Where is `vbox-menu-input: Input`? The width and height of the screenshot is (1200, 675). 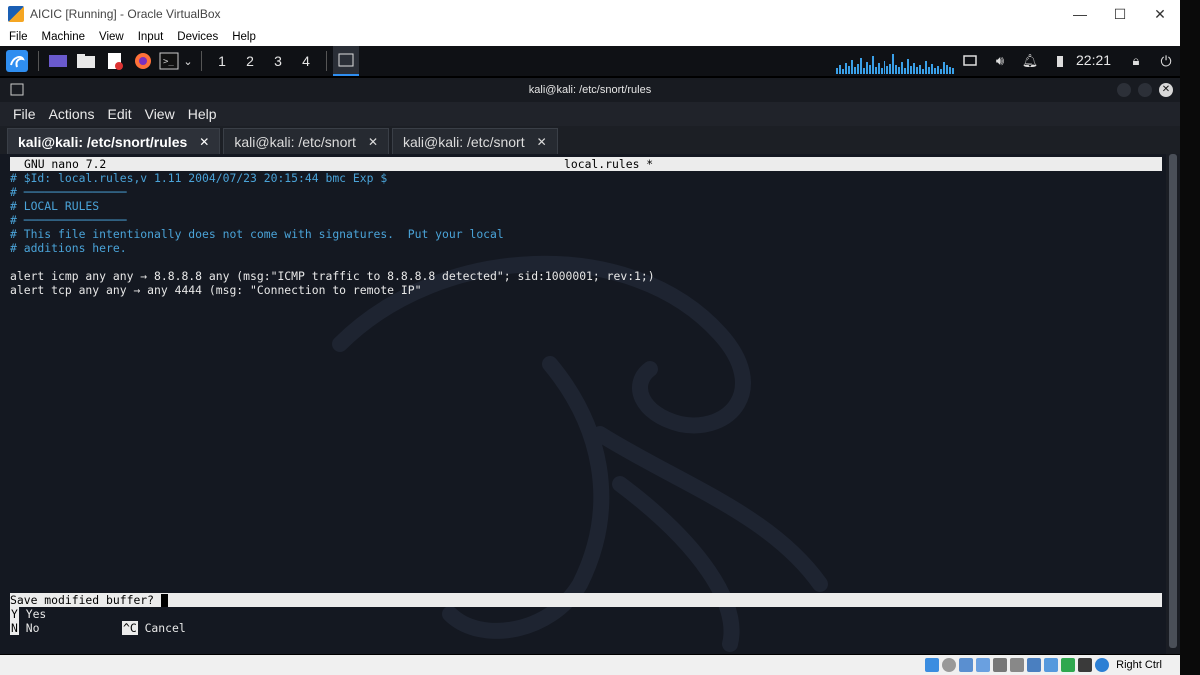 vbox-menu-input: Input is located at coordinates (149, 37).